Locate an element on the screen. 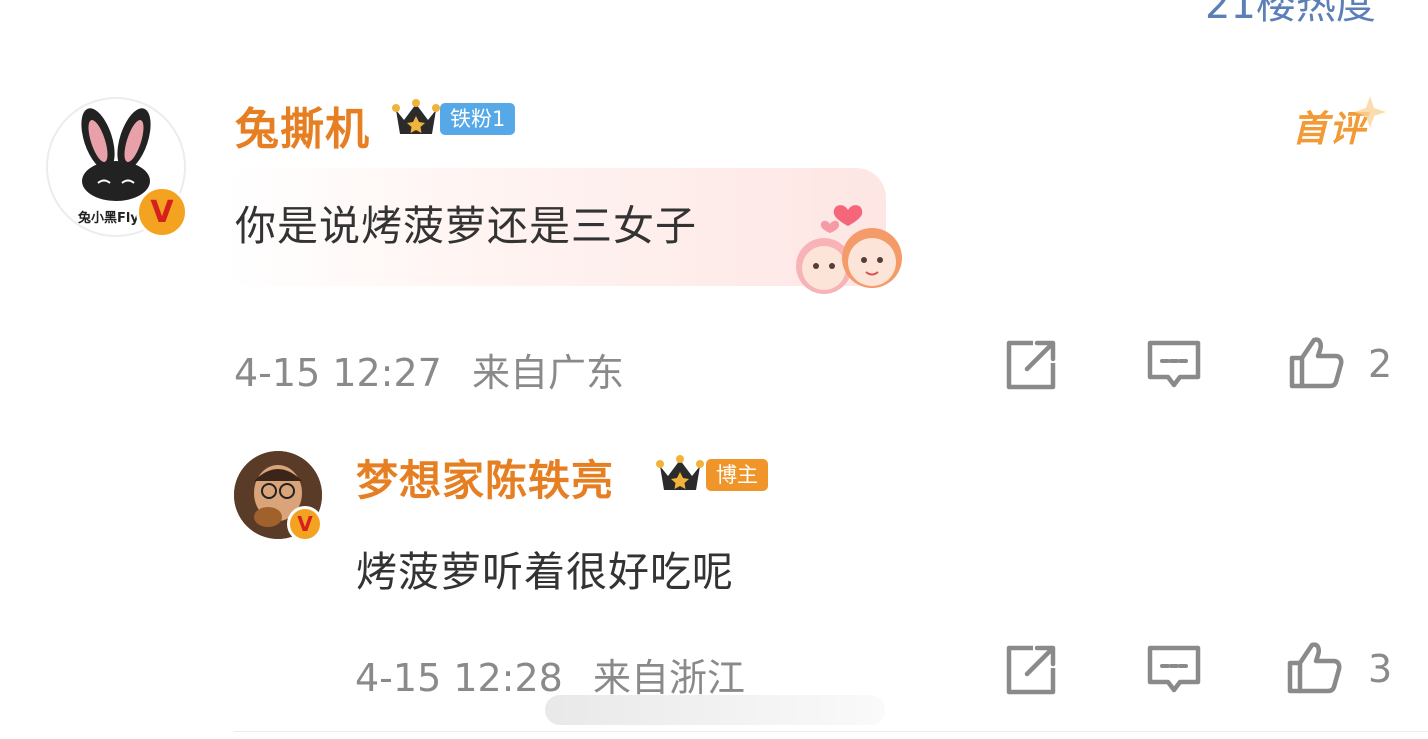 This screenshot has width=1428, height=739. comment-meta: 4-15 12:28 来自浙江 is located at coordinates (550, 674).